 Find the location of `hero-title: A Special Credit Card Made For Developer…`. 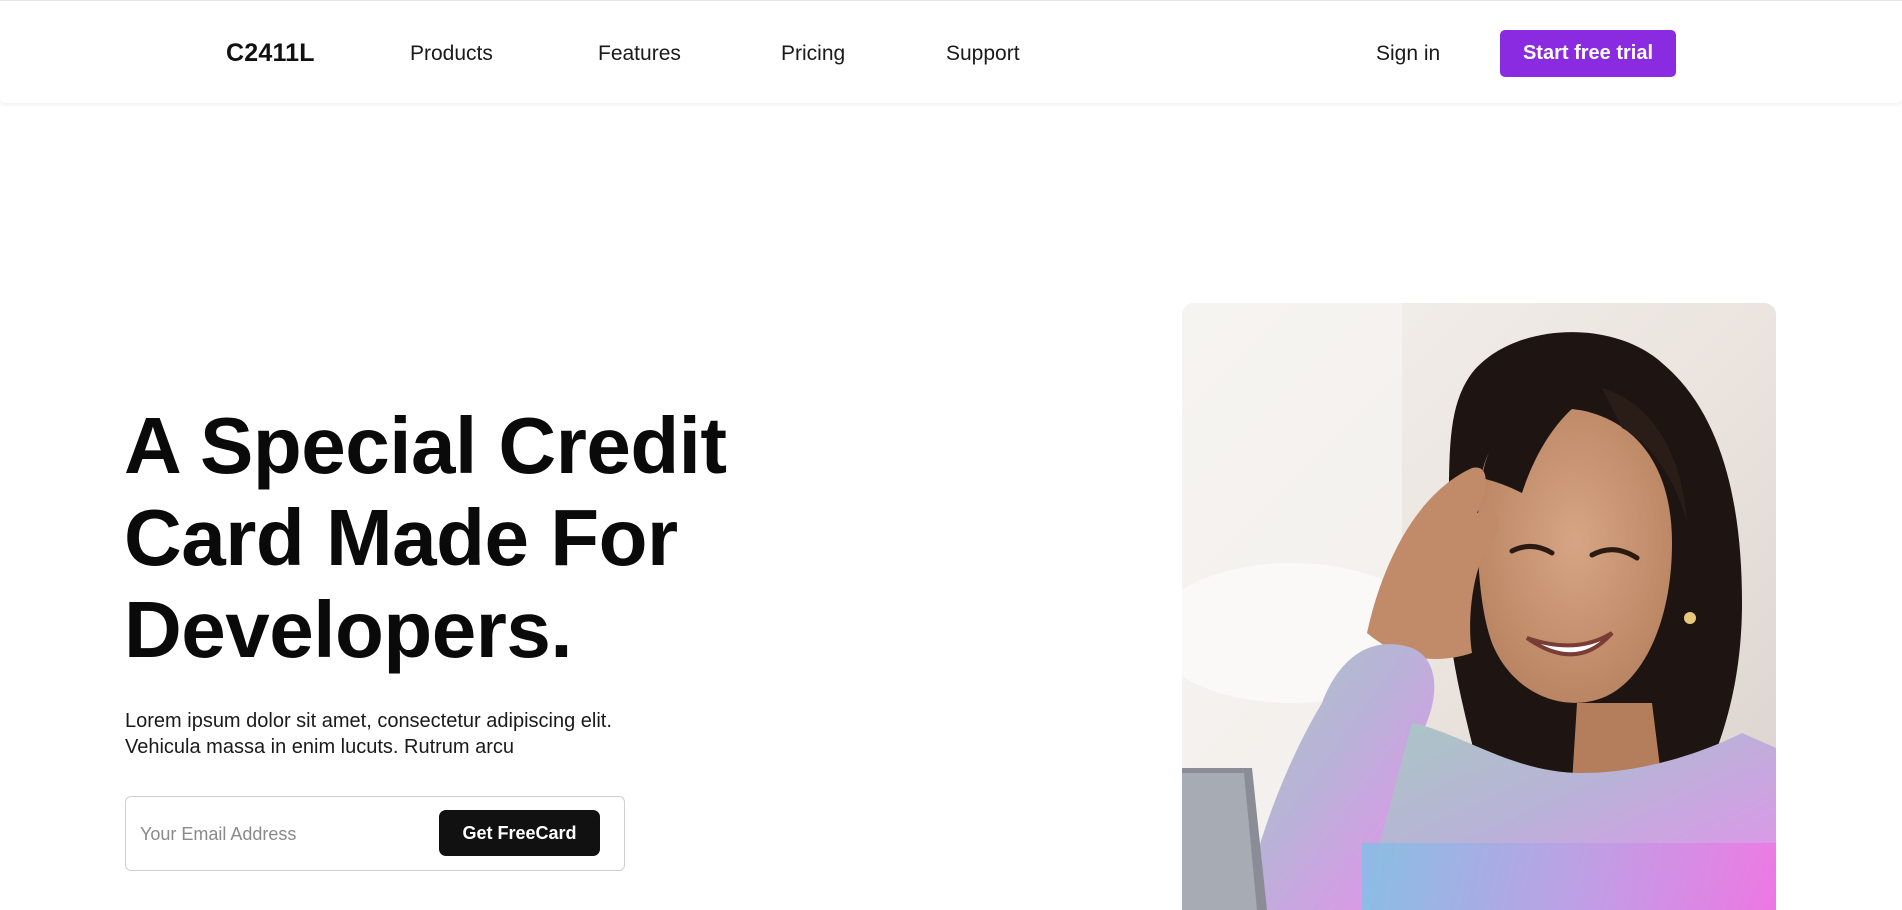

hero-title: A Special Credit Card Made For Developer… is located at coordinates (474, 538).